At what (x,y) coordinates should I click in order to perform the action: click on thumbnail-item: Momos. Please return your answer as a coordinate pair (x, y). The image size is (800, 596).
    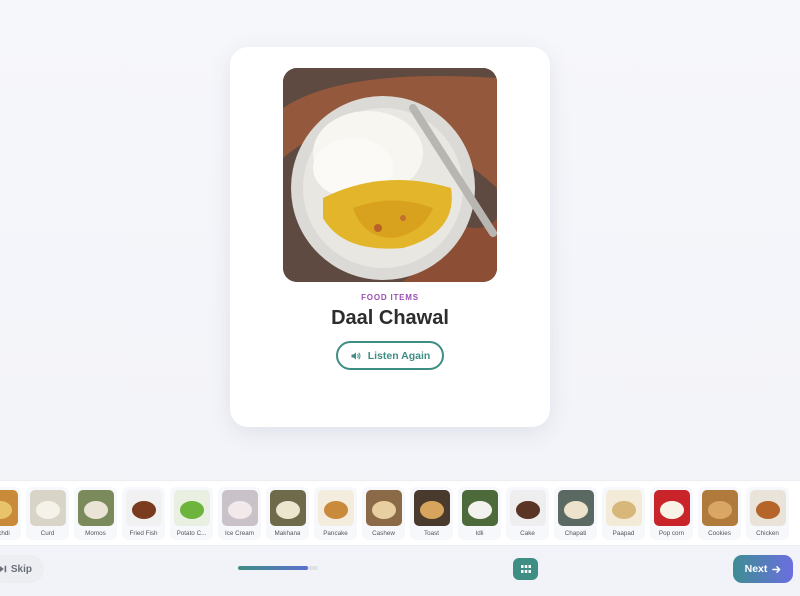
    Looking at the image, I should click on (95, 513).